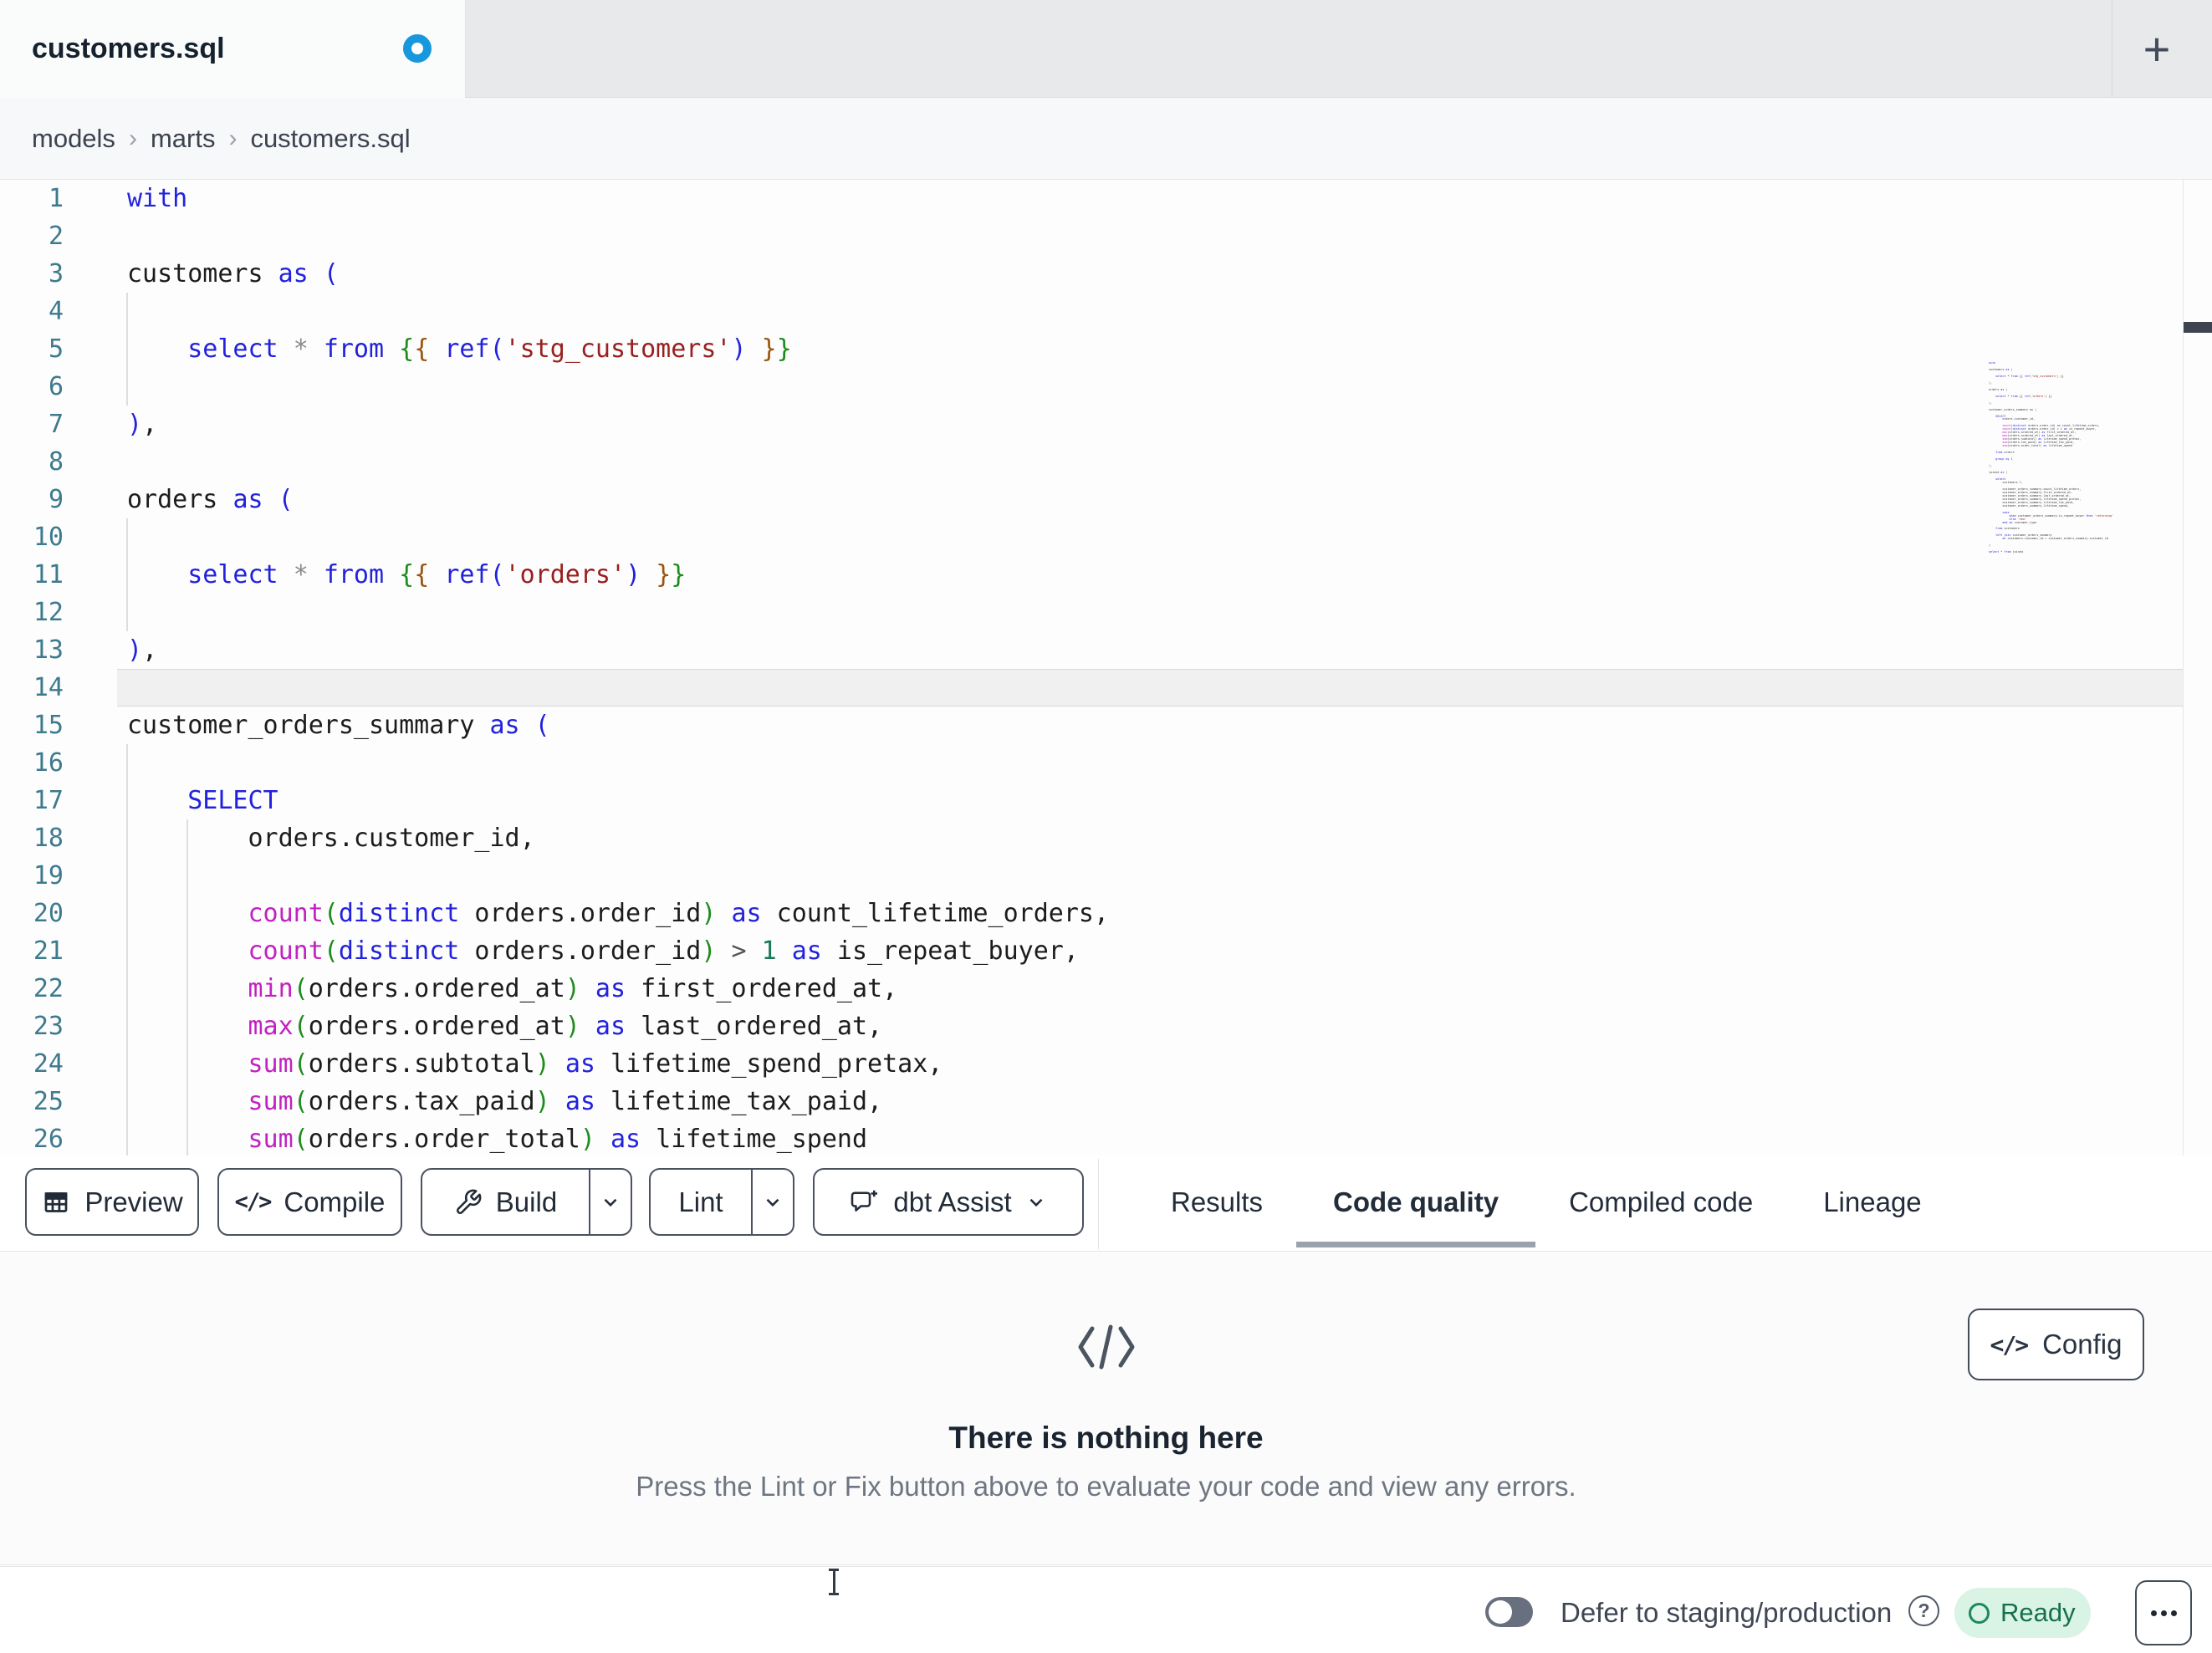 The height and width of the screenshot is (1653, 2212). Describe the element at coordinates (56, 273) in the screenshot. I see `line-number: 3` at that location.